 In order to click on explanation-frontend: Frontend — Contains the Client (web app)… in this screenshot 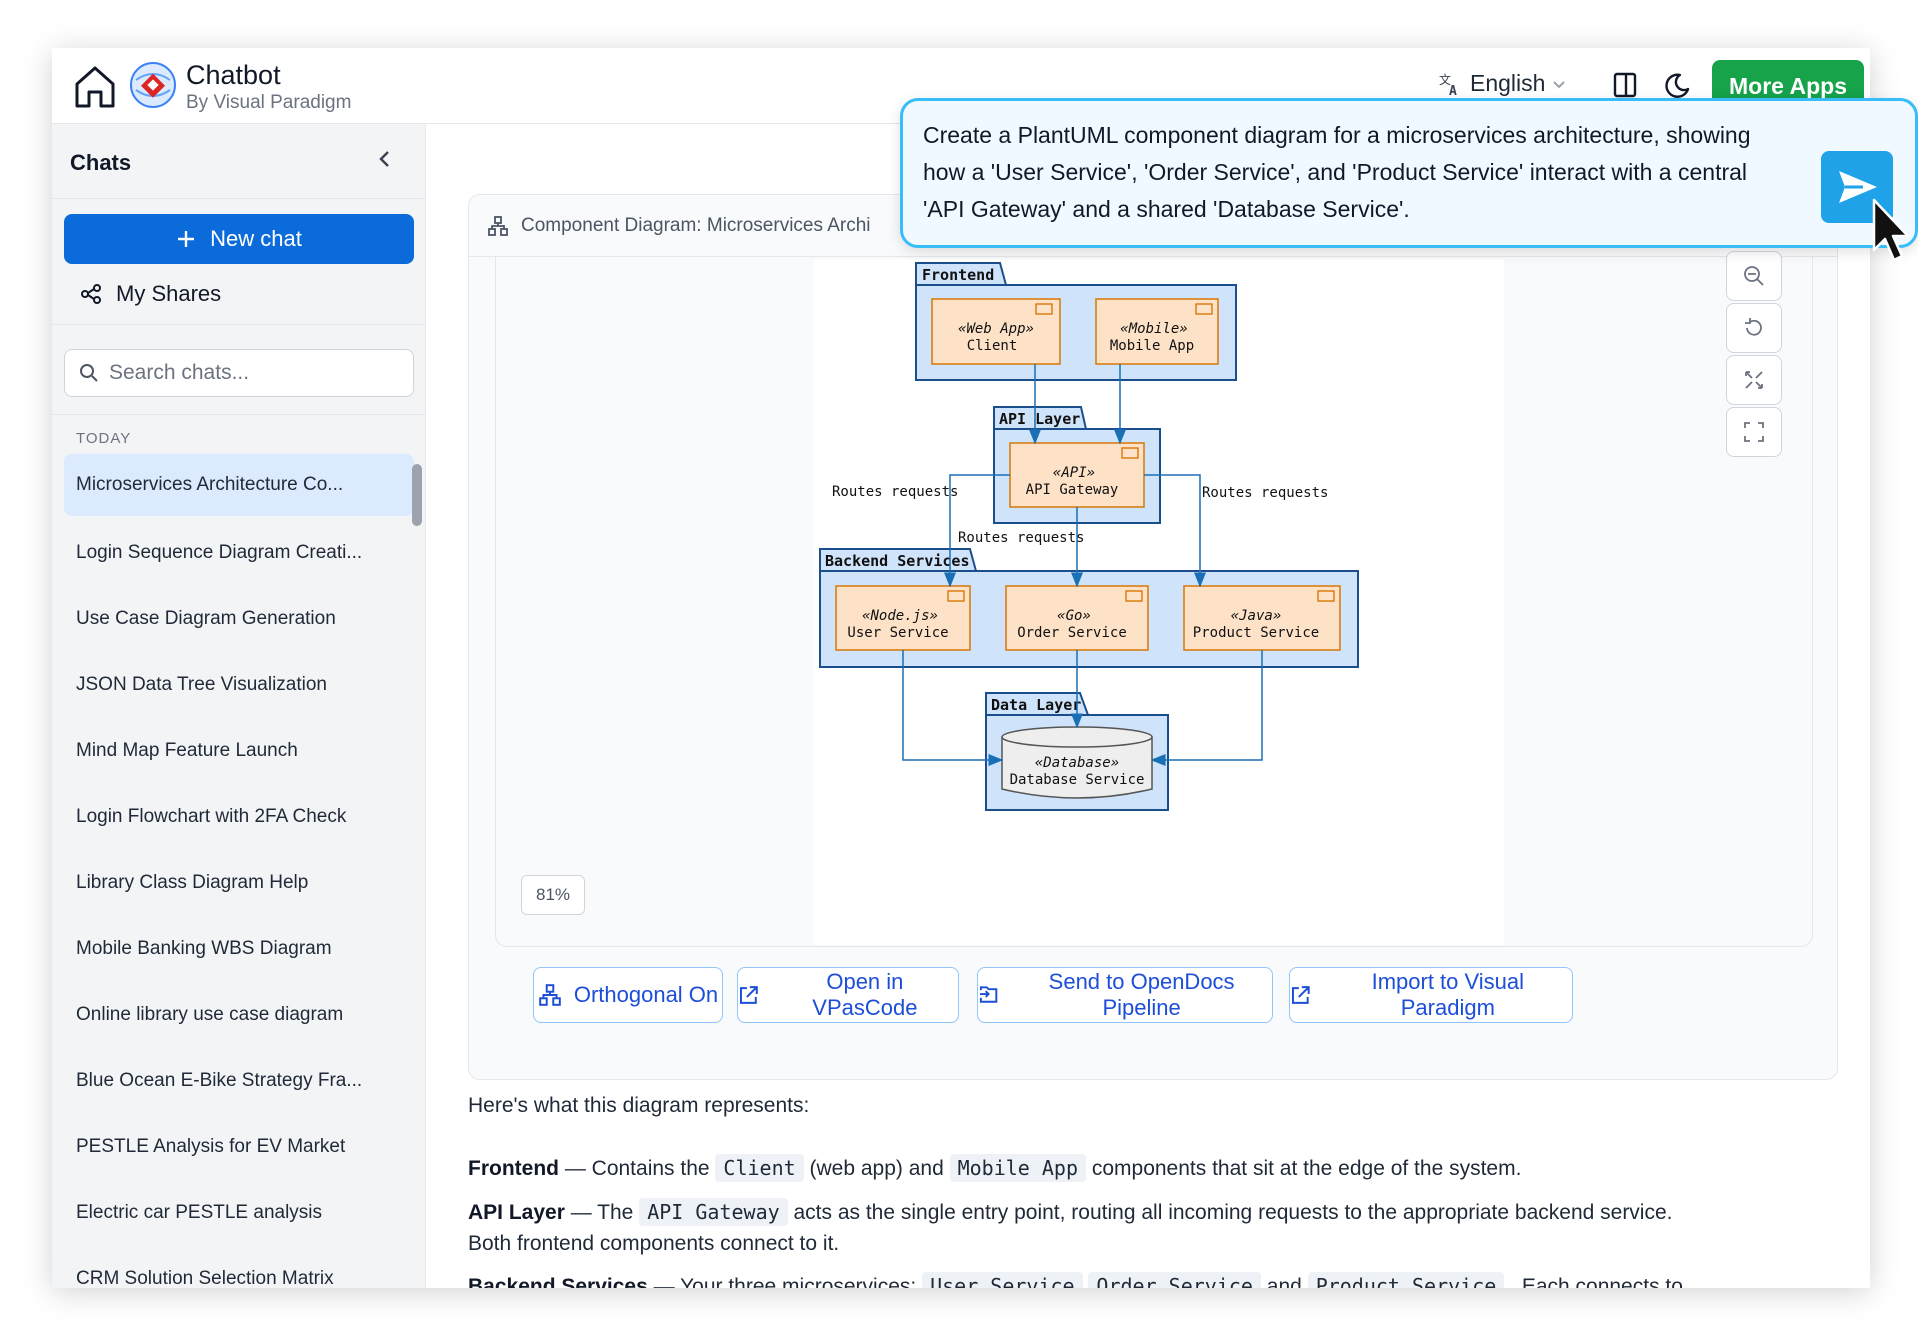, I will do `click(994, 1168)`.